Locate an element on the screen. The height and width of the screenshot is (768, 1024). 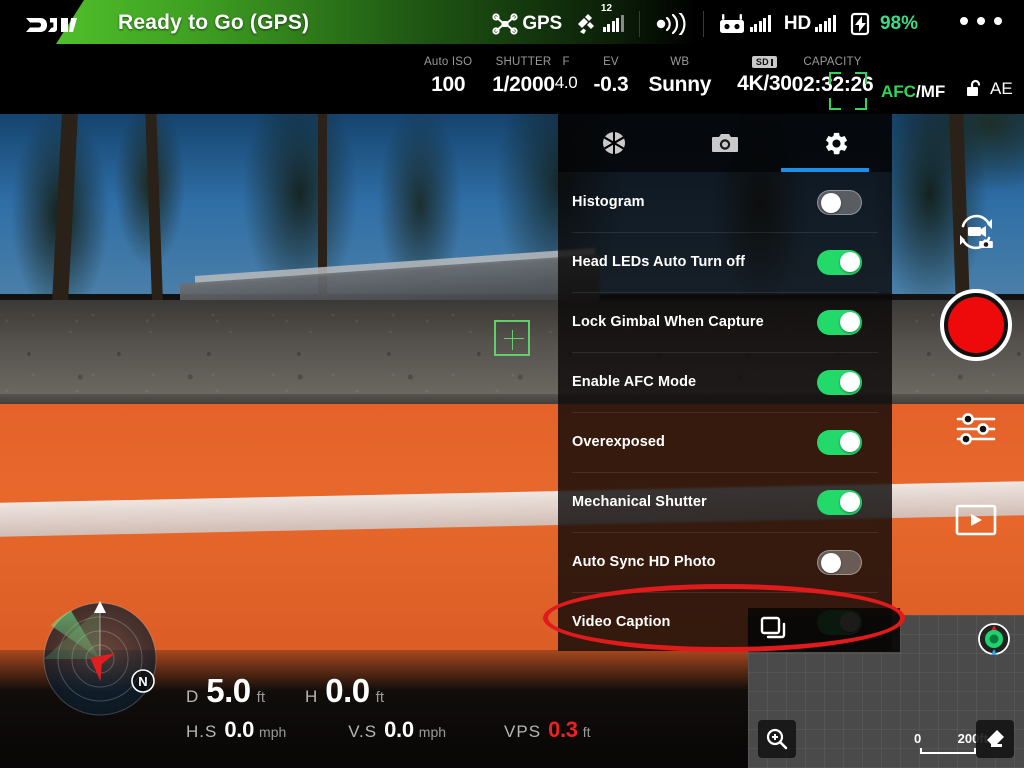
satellite-signal-bars is located at coordinates (613, 23).